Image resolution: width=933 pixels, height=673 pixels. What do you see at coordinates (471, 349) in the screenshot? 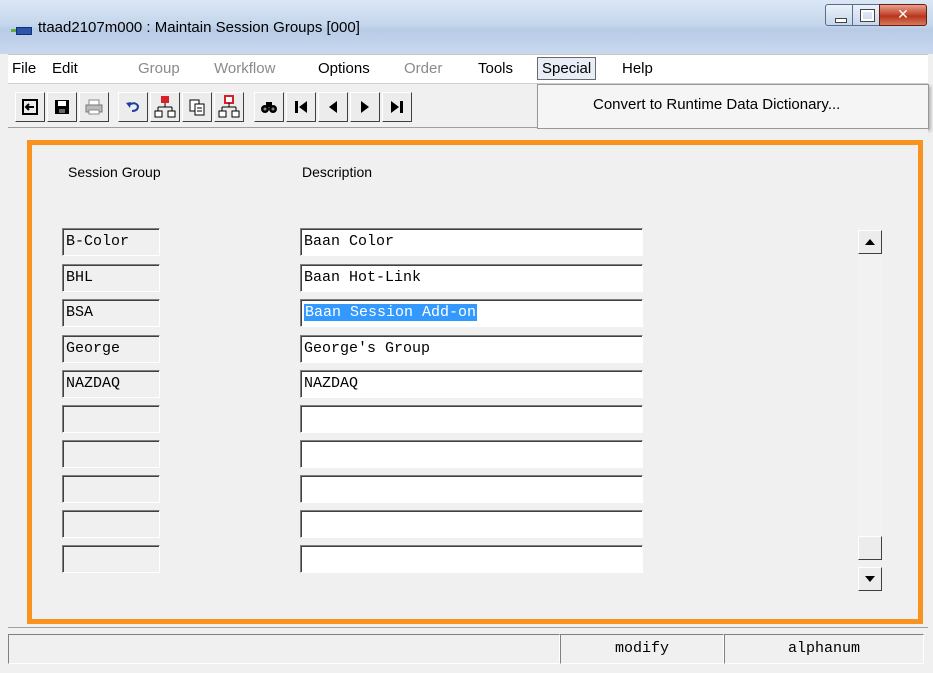
I see `description-field: George's Group` at bounding box center [471, 349].